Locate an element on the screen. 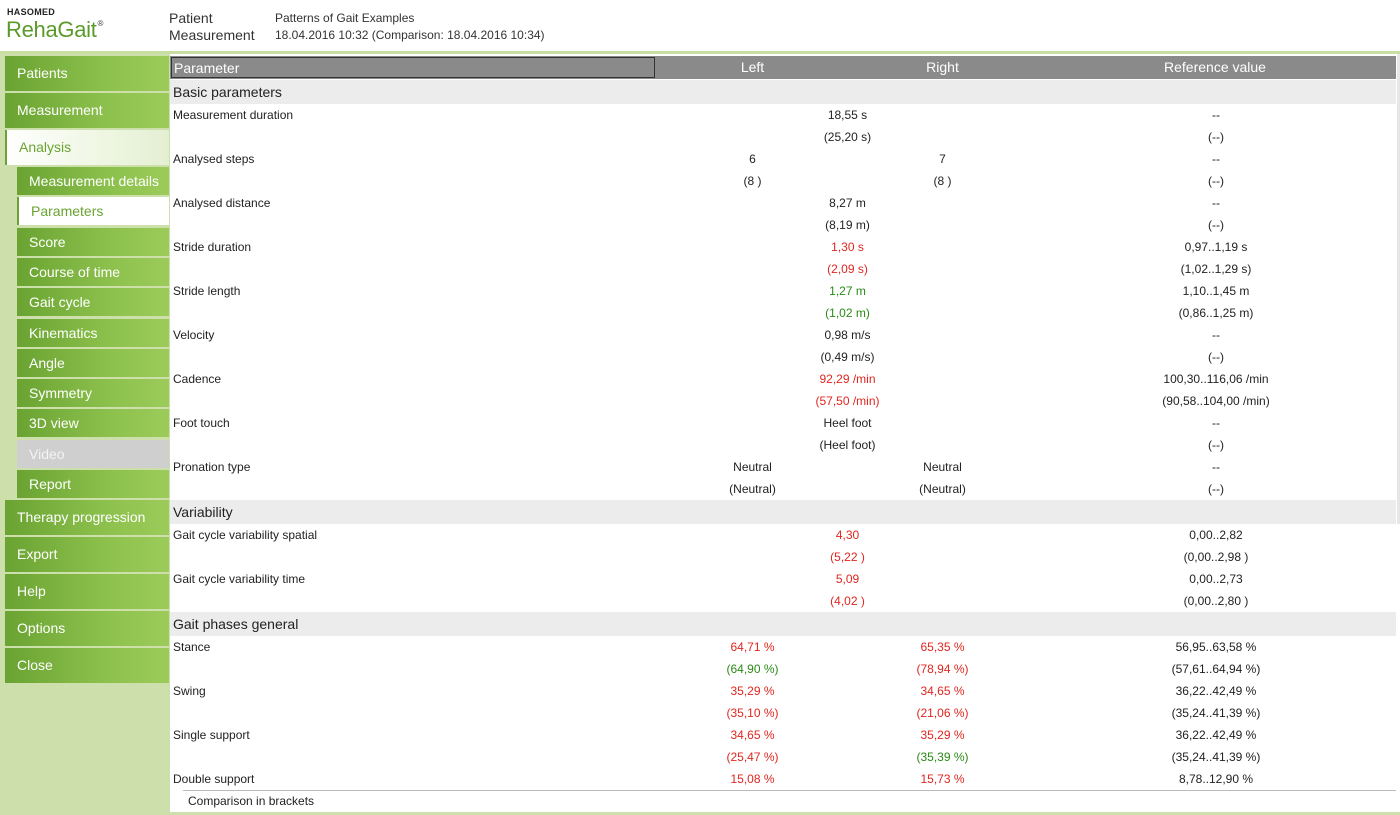  row-left-value: 34,65 % is located at coordinates (752, 735).